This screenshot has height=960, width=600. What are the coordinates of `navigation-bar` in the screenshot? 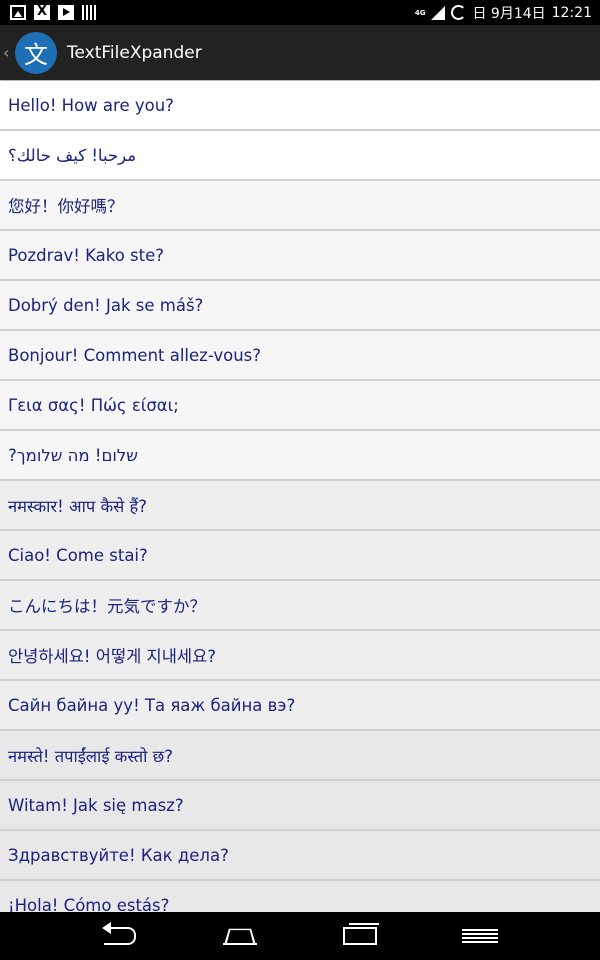 It's located at (300, 936).